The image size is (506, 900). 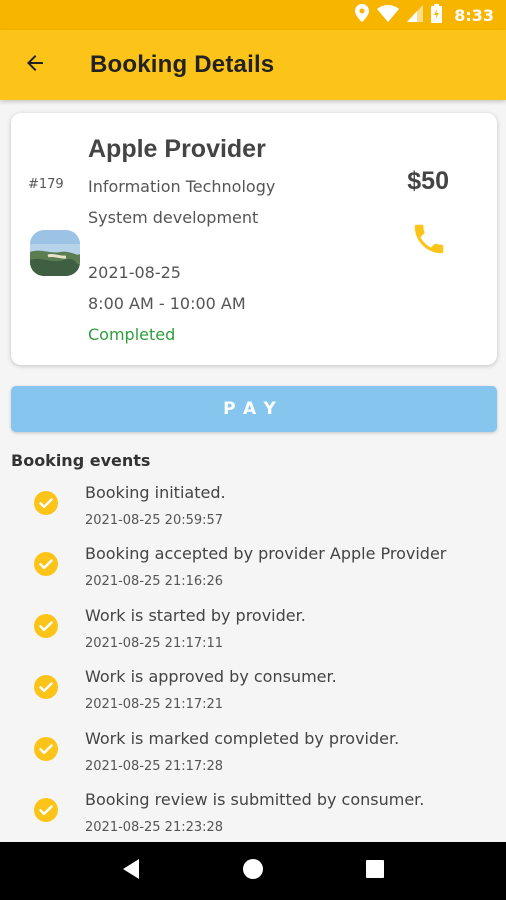 What do you see at coordinates (155, 492) in the screenshot?
I see `event-text: Booking initiated.` at bounding box center [155, 492].